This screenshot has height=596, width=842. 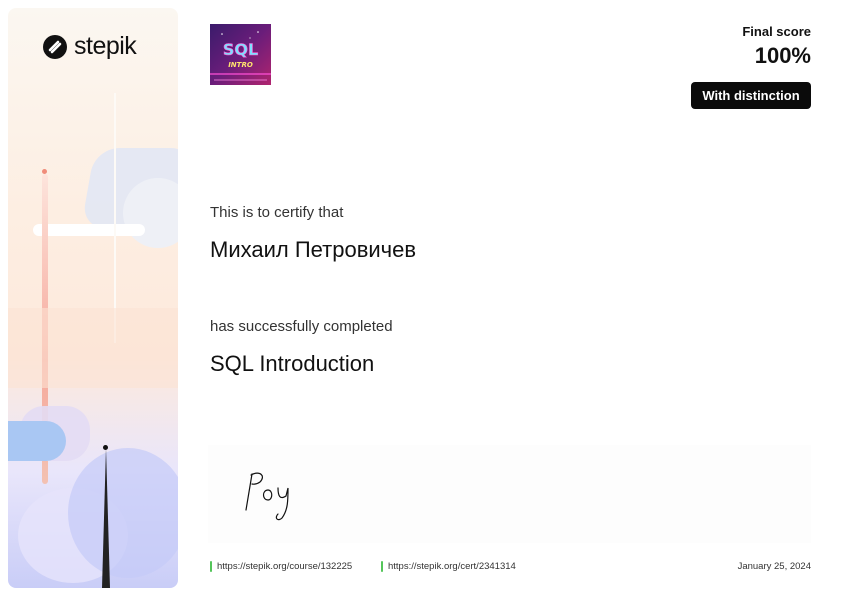 I want to click on recipient-name: Михаил Петровичев, so click(x=313, y=249).